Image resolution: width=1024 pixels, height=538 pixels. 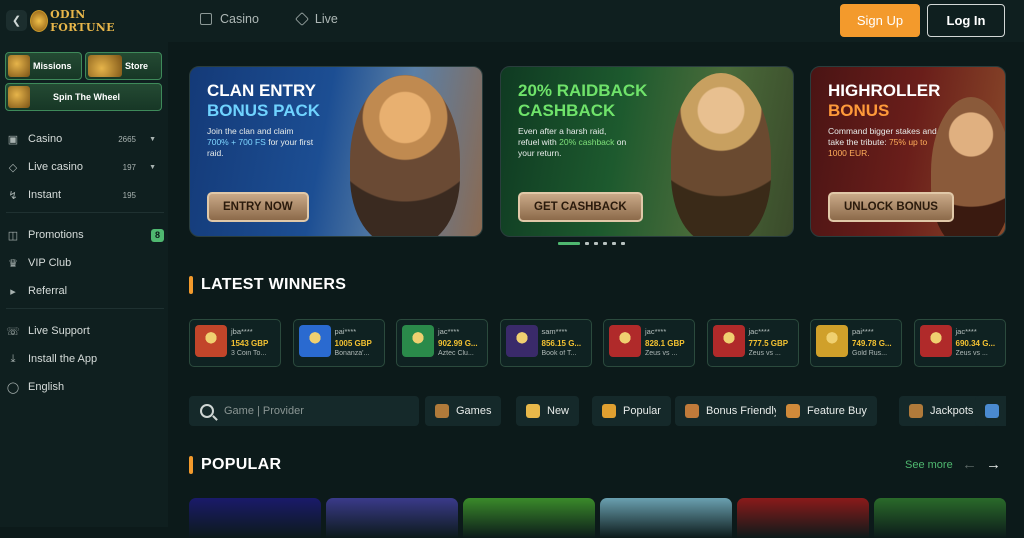 What do you see at coordinates (46, 387) in the screenshot?
I see `sidebar-item-label: English` at bounding box center [46, 387].